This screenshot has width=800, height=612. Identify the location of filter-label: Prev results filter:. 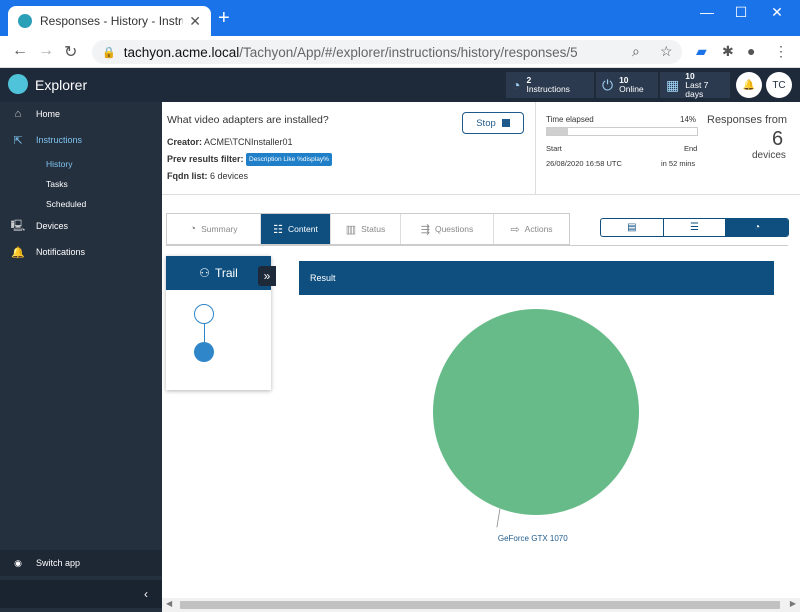
(205, 158).